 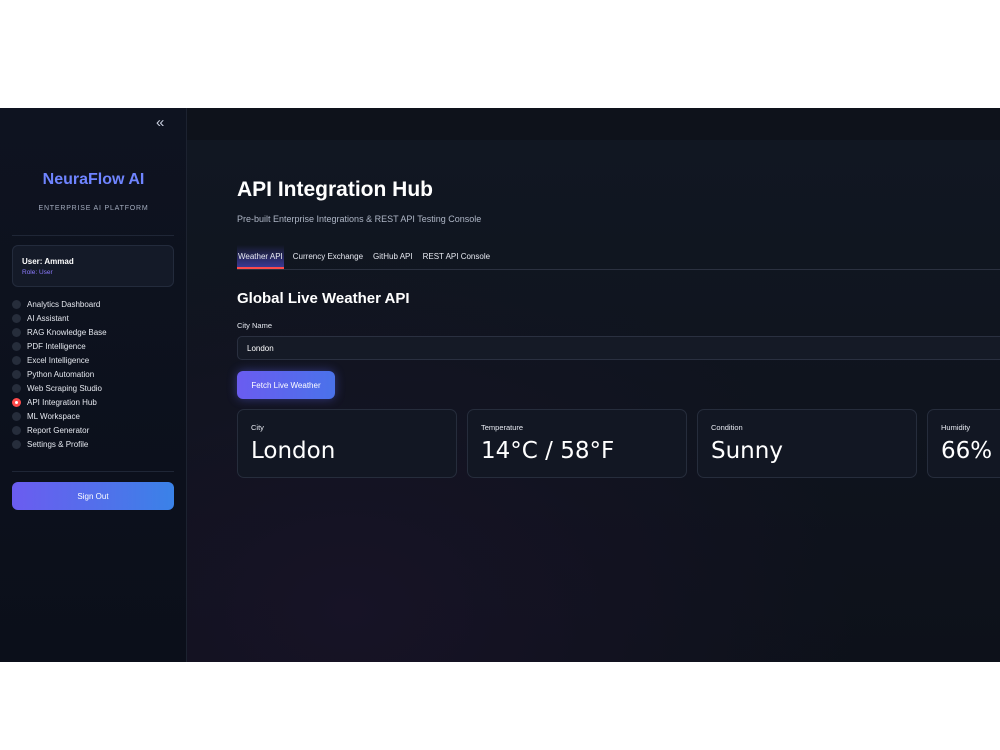 I want to click on sidebar-item-report-generator: Report Generator, so click(x=94, y=430).